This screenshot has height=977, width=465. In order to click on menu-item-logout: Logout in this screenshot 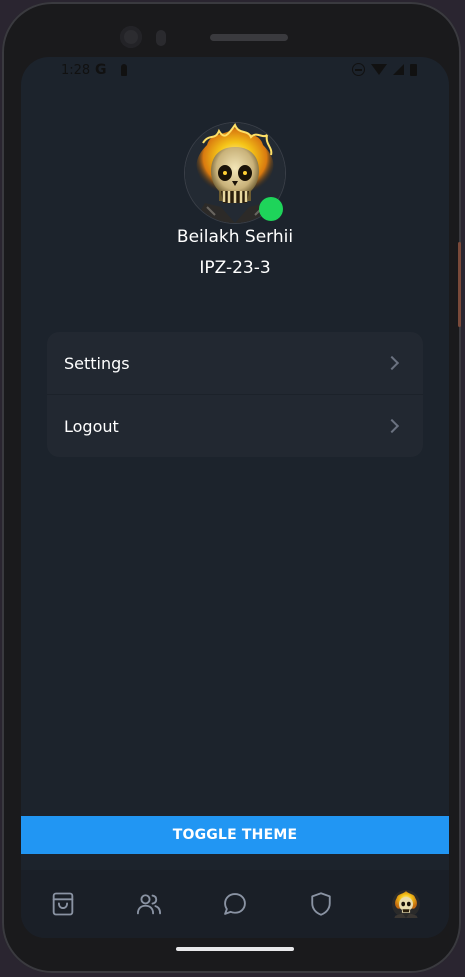, I will do `click(235, 425)`.